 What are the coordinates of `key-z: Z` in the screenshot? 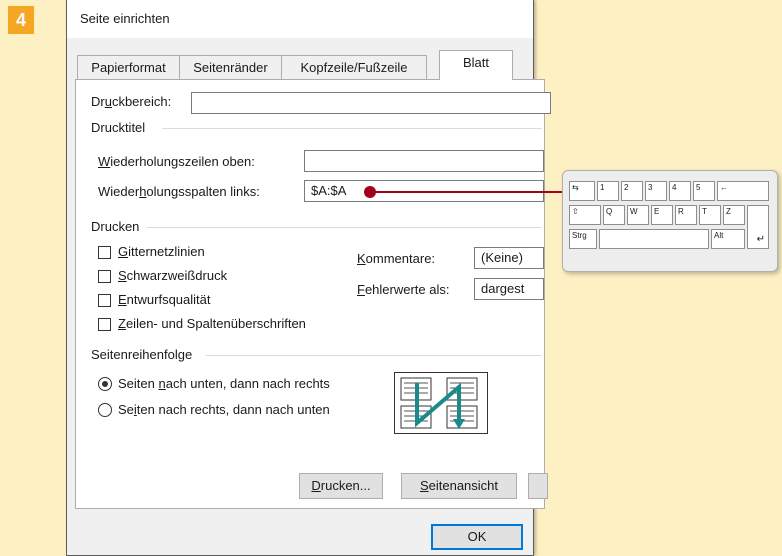 It's located at (734, 215).